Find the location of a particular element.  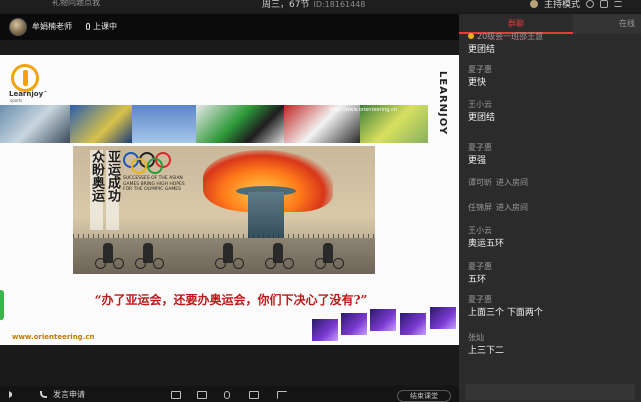

message-text: 上三下二 is located at coordinates (486, 351).